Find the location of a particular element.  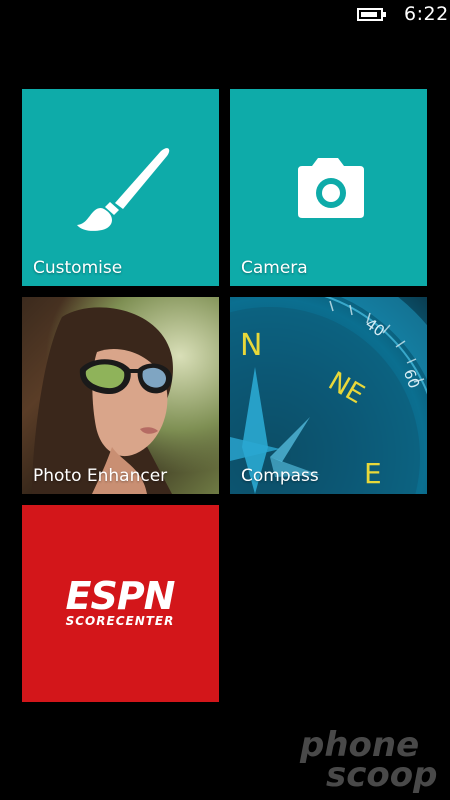

battery-icon is located at coordinates (371, 14).